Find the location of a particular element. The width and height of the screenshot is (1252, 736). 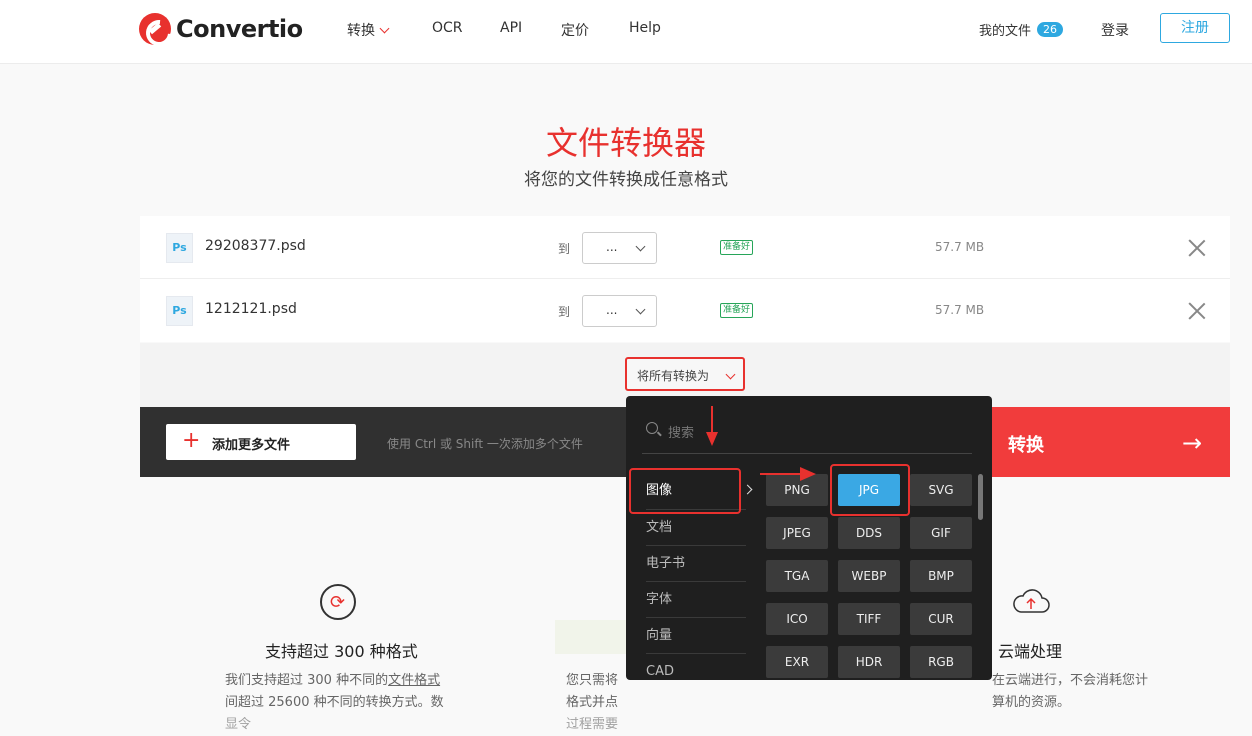

search-icon is located at coordinates (652, 428).